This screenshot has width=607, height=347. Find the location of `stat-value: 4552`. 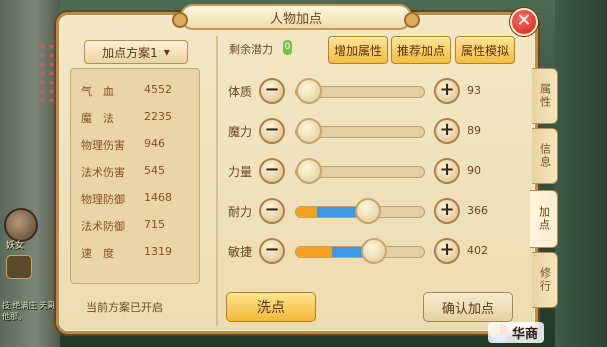

stat-value: 4552 is located at coordinates (158, 89).